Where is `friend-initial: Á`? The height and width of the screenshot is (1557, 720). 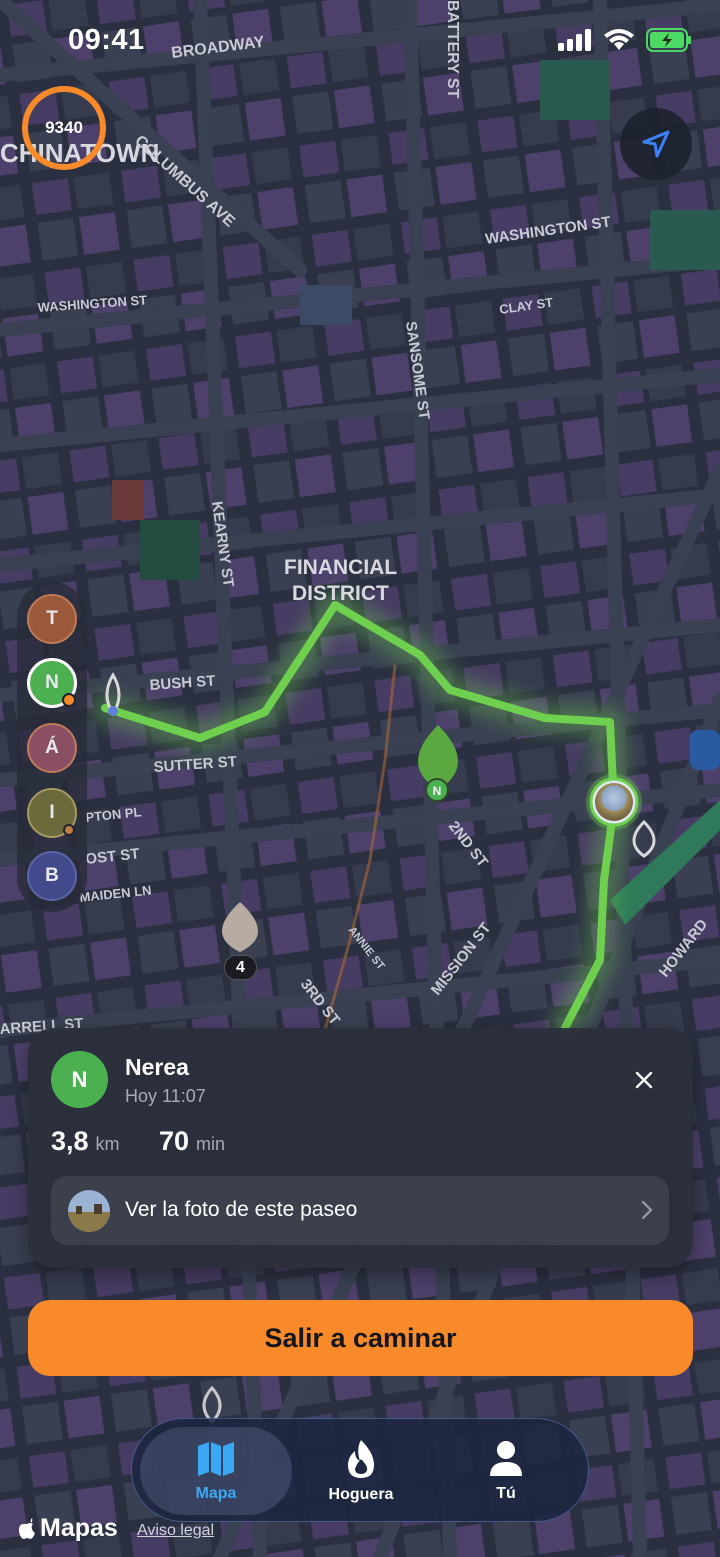
friend-initial: Á is located at coordinates (52, 747).